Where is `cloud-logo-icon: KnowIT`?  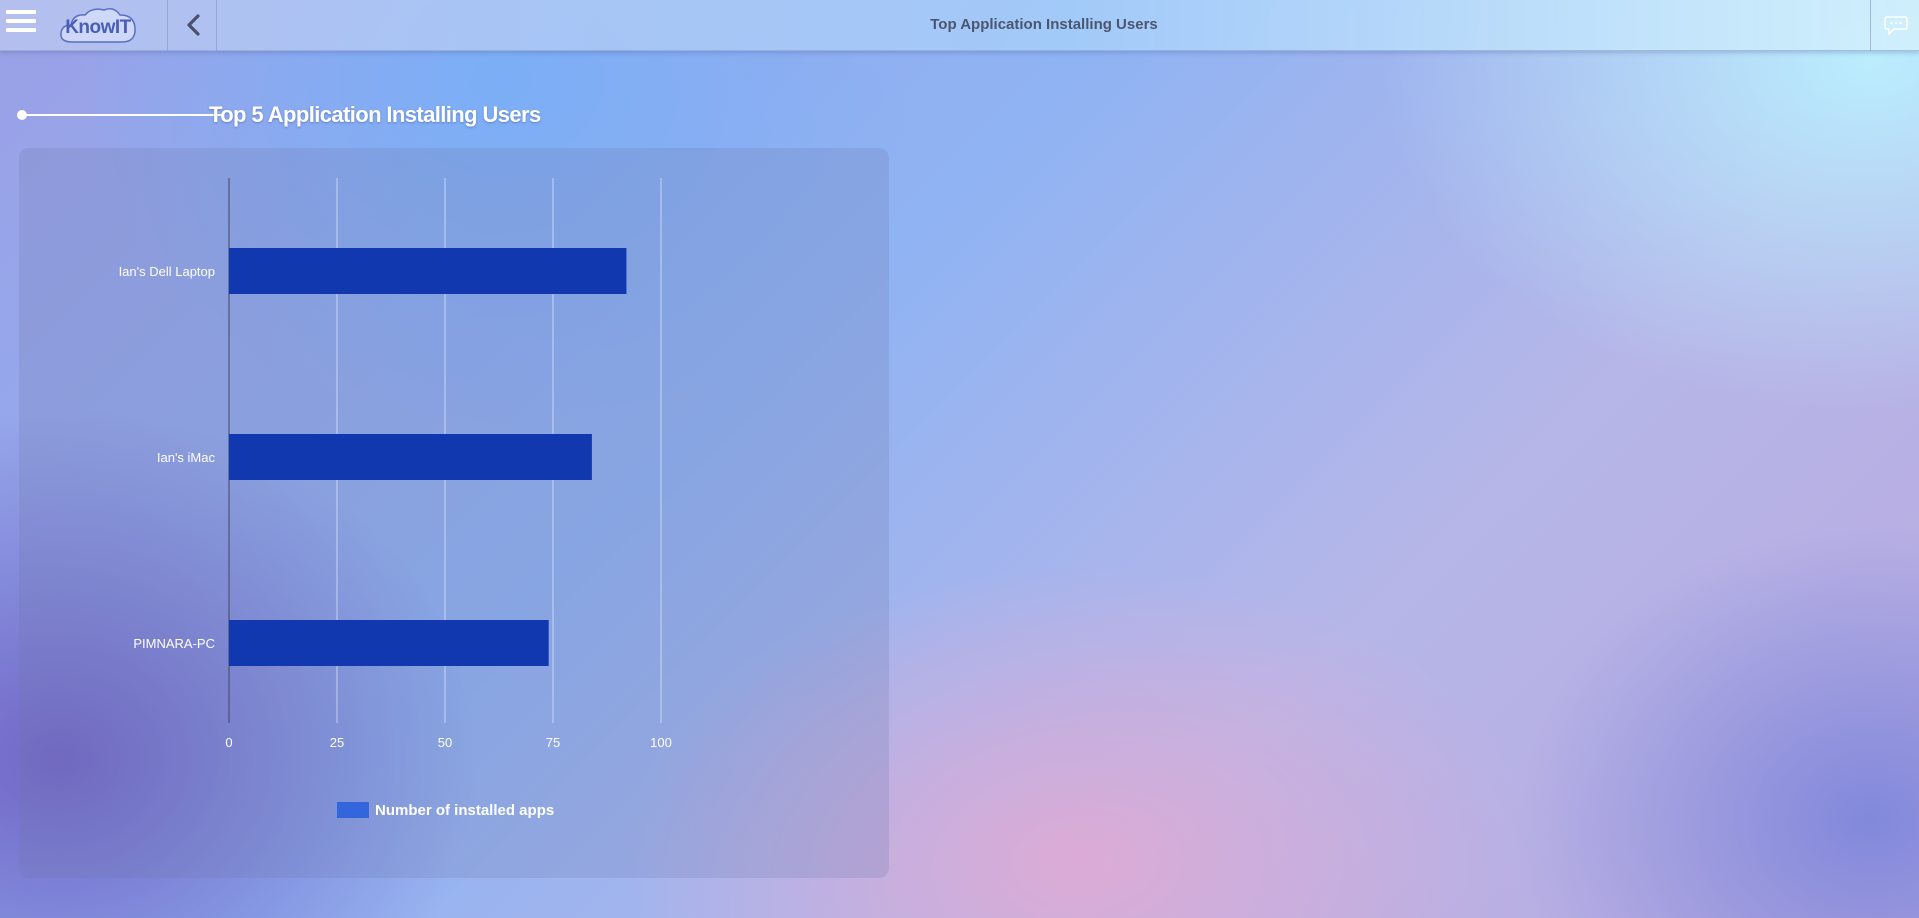 cloud-logo-icon: KnowIT is located at coordinates (98, 26).